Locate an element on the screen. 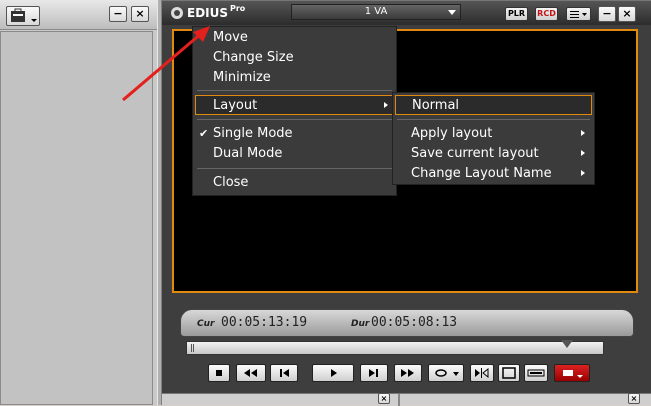 The width and height of the screenshot is (651, 406). mark-in-out-button is located at coordinates (482, 373).